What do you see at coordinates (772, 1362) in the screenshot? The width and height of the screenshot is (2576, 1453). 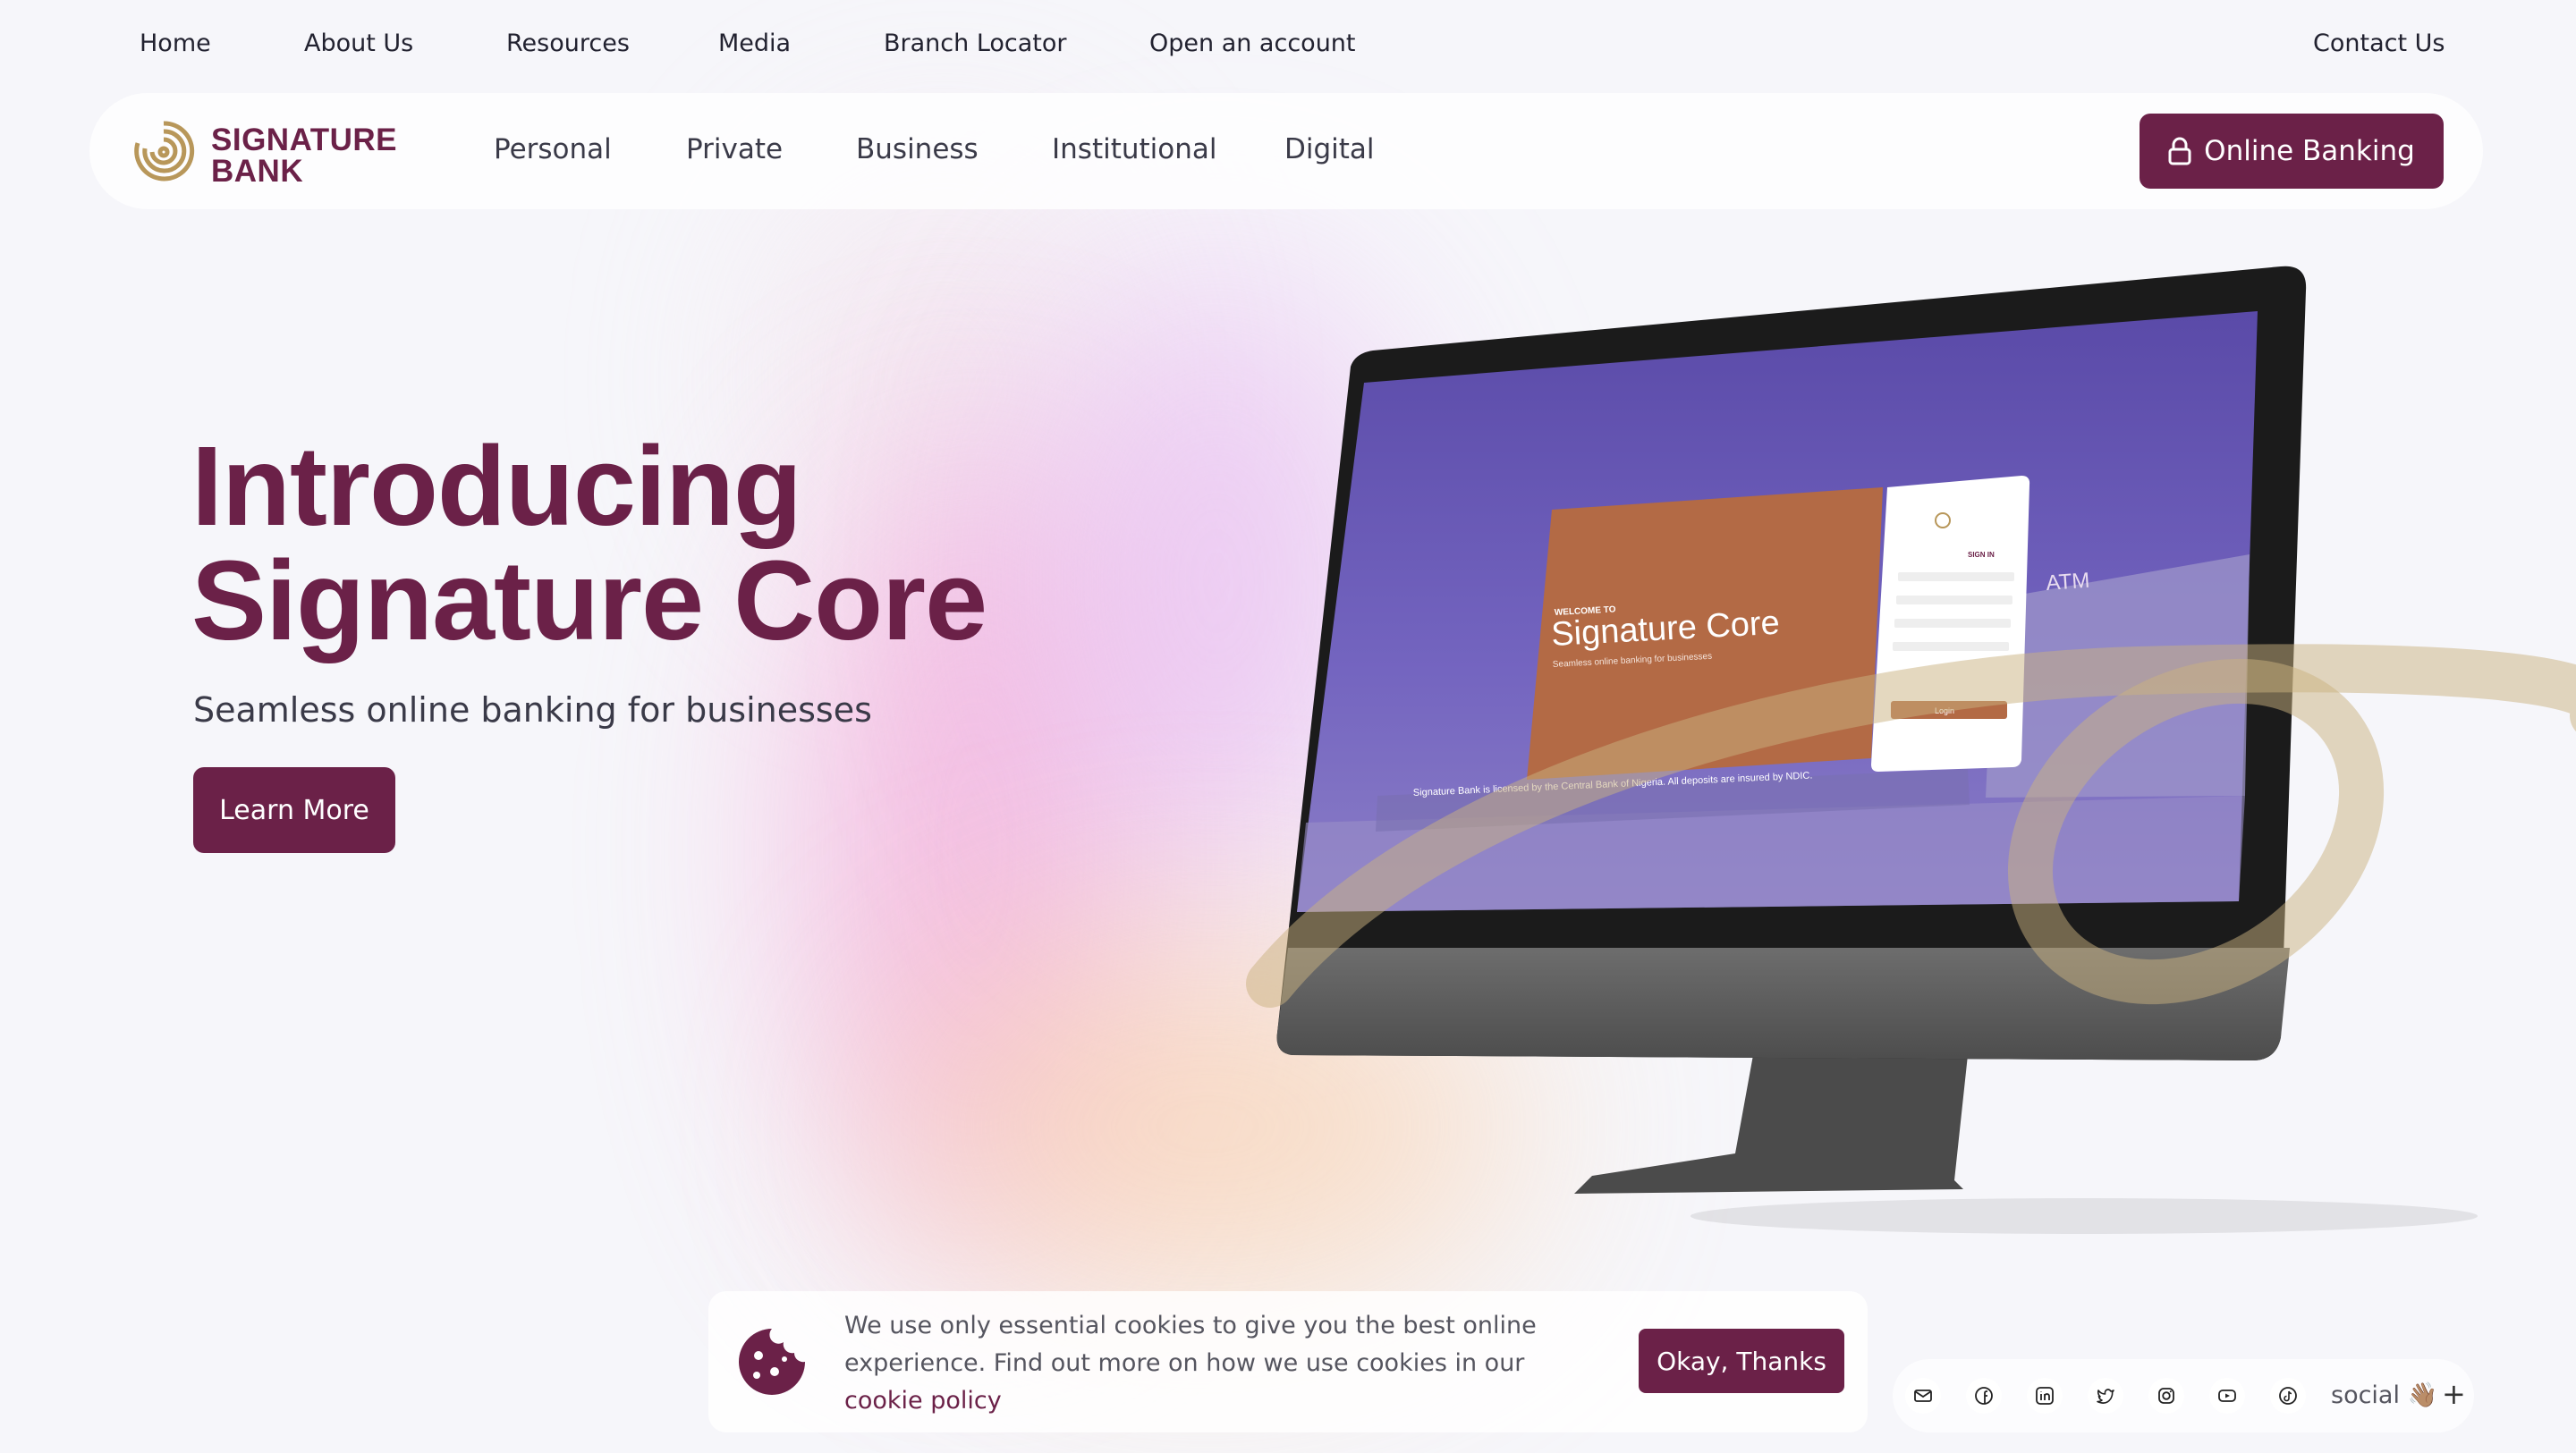 I see `cookie-icon` at bounding box center [772, 1362].